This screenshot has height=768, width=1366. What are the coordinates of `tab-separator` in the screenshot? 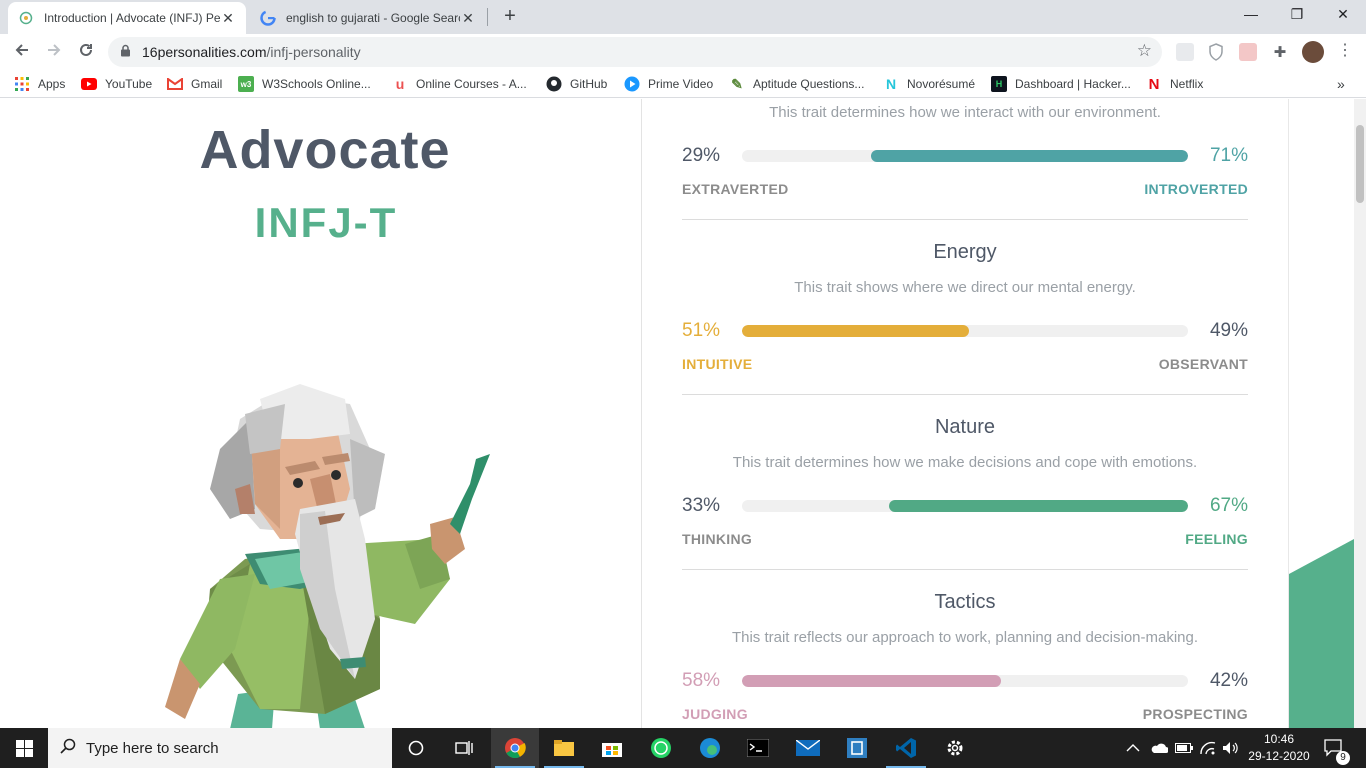 It's located at (487, 17).